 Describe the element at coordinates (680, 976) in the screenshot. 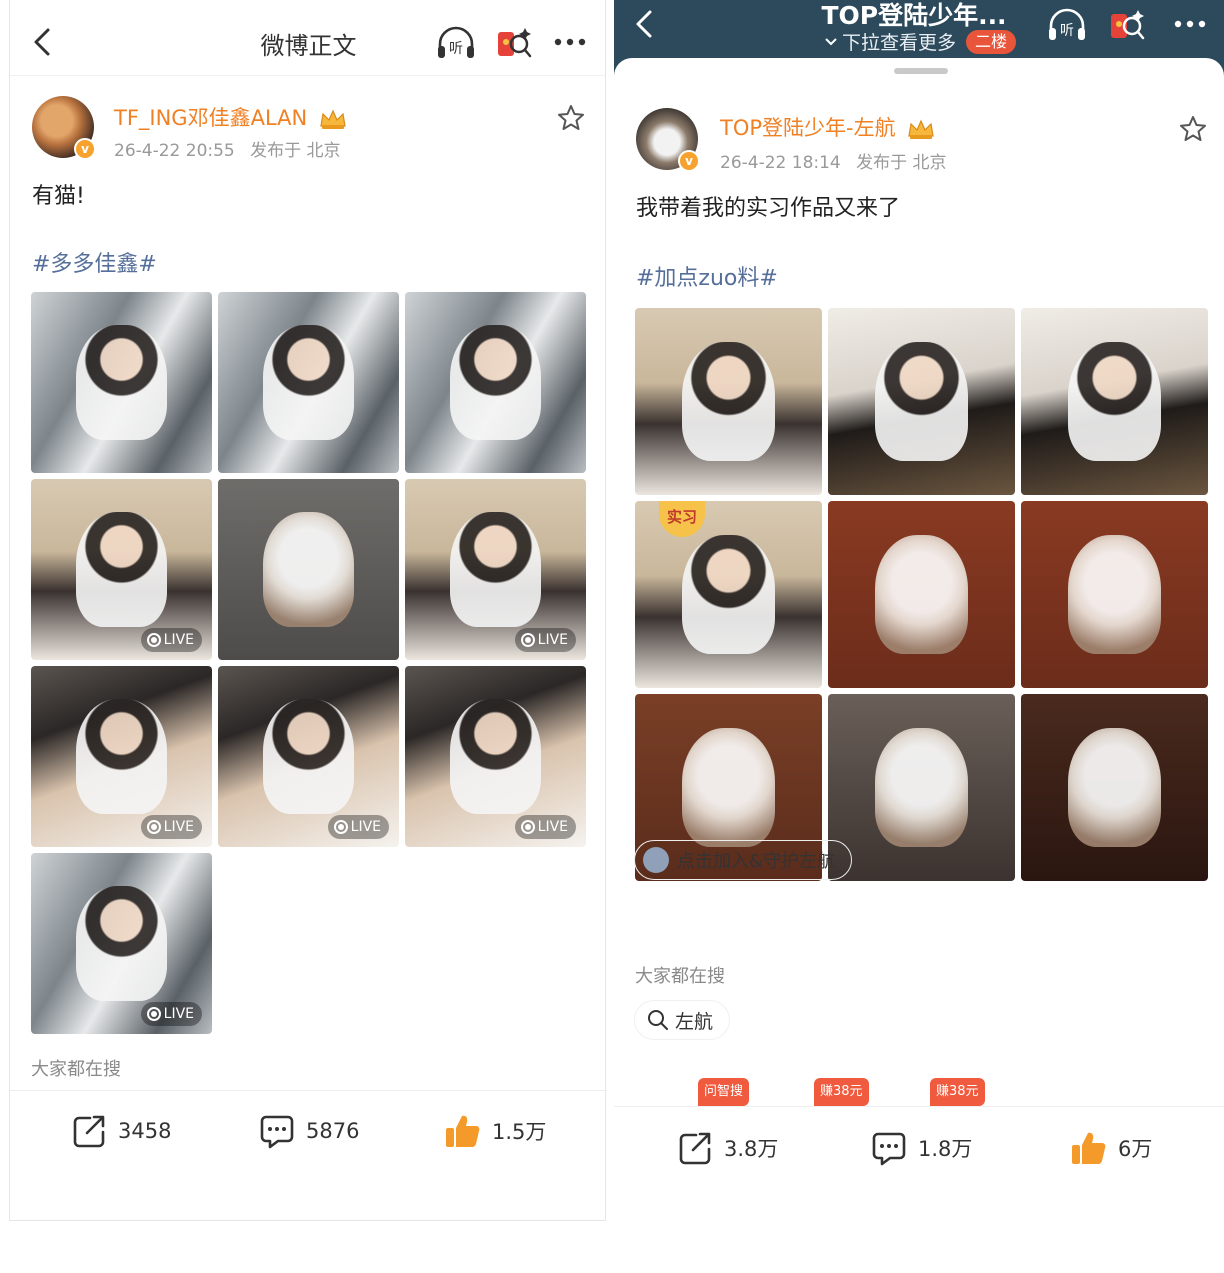

I see `everyone-searching-label: 大家都在搜` at that location.